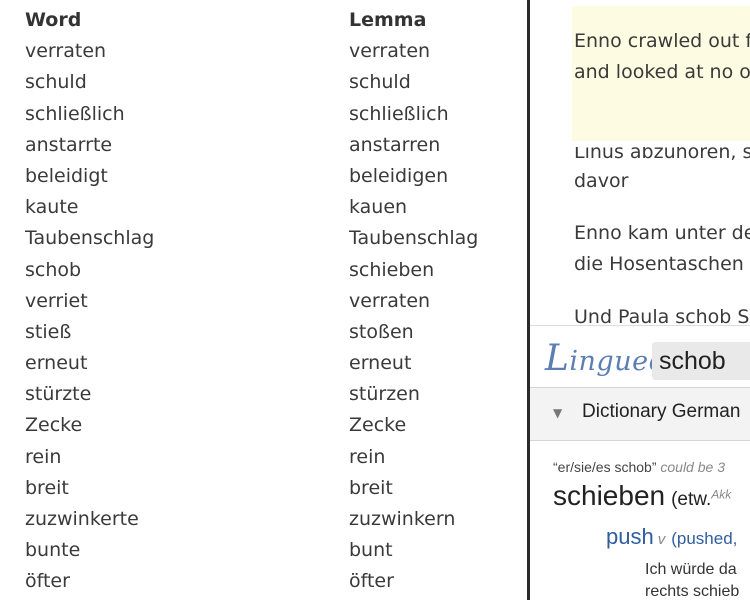 This screenshot has width=750, height=601. What do you see at coordinates (89, 550) in the screenshot?
I see `word-cell: bunte` at bounding box center [89, 550].